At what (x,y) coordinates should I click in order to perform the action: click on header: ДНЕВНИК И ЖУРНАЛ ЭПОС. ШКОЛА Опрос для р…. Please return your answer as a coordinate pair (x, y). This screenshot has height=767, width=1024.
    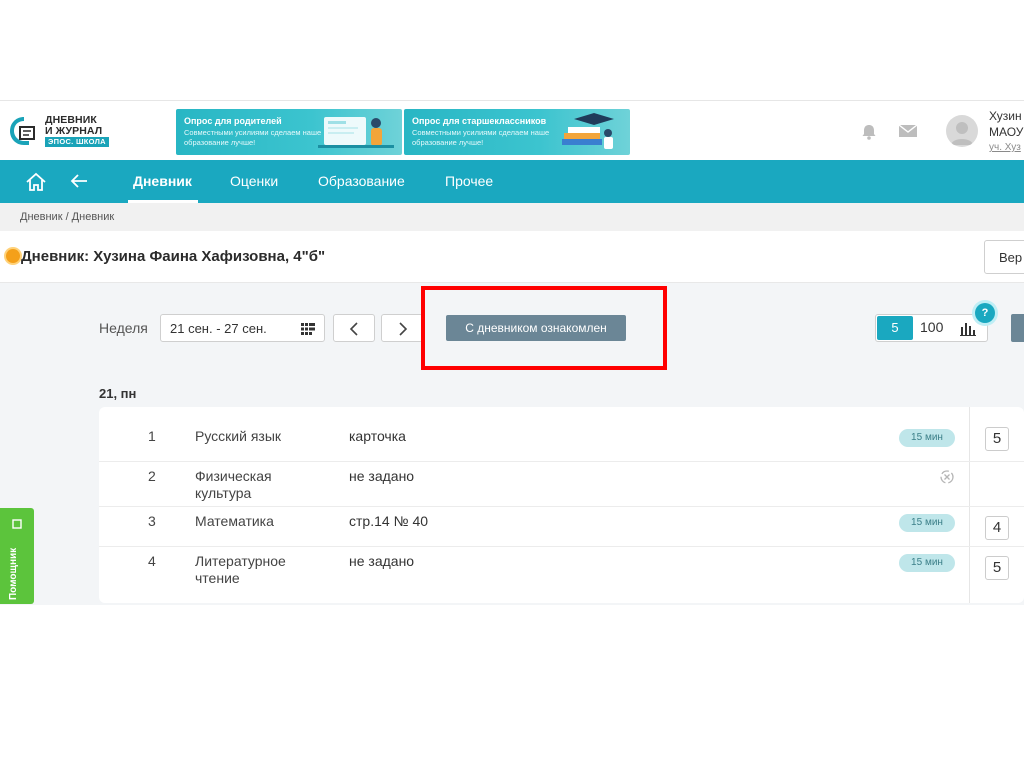
    Looking at the image, I should click on (512, 131).